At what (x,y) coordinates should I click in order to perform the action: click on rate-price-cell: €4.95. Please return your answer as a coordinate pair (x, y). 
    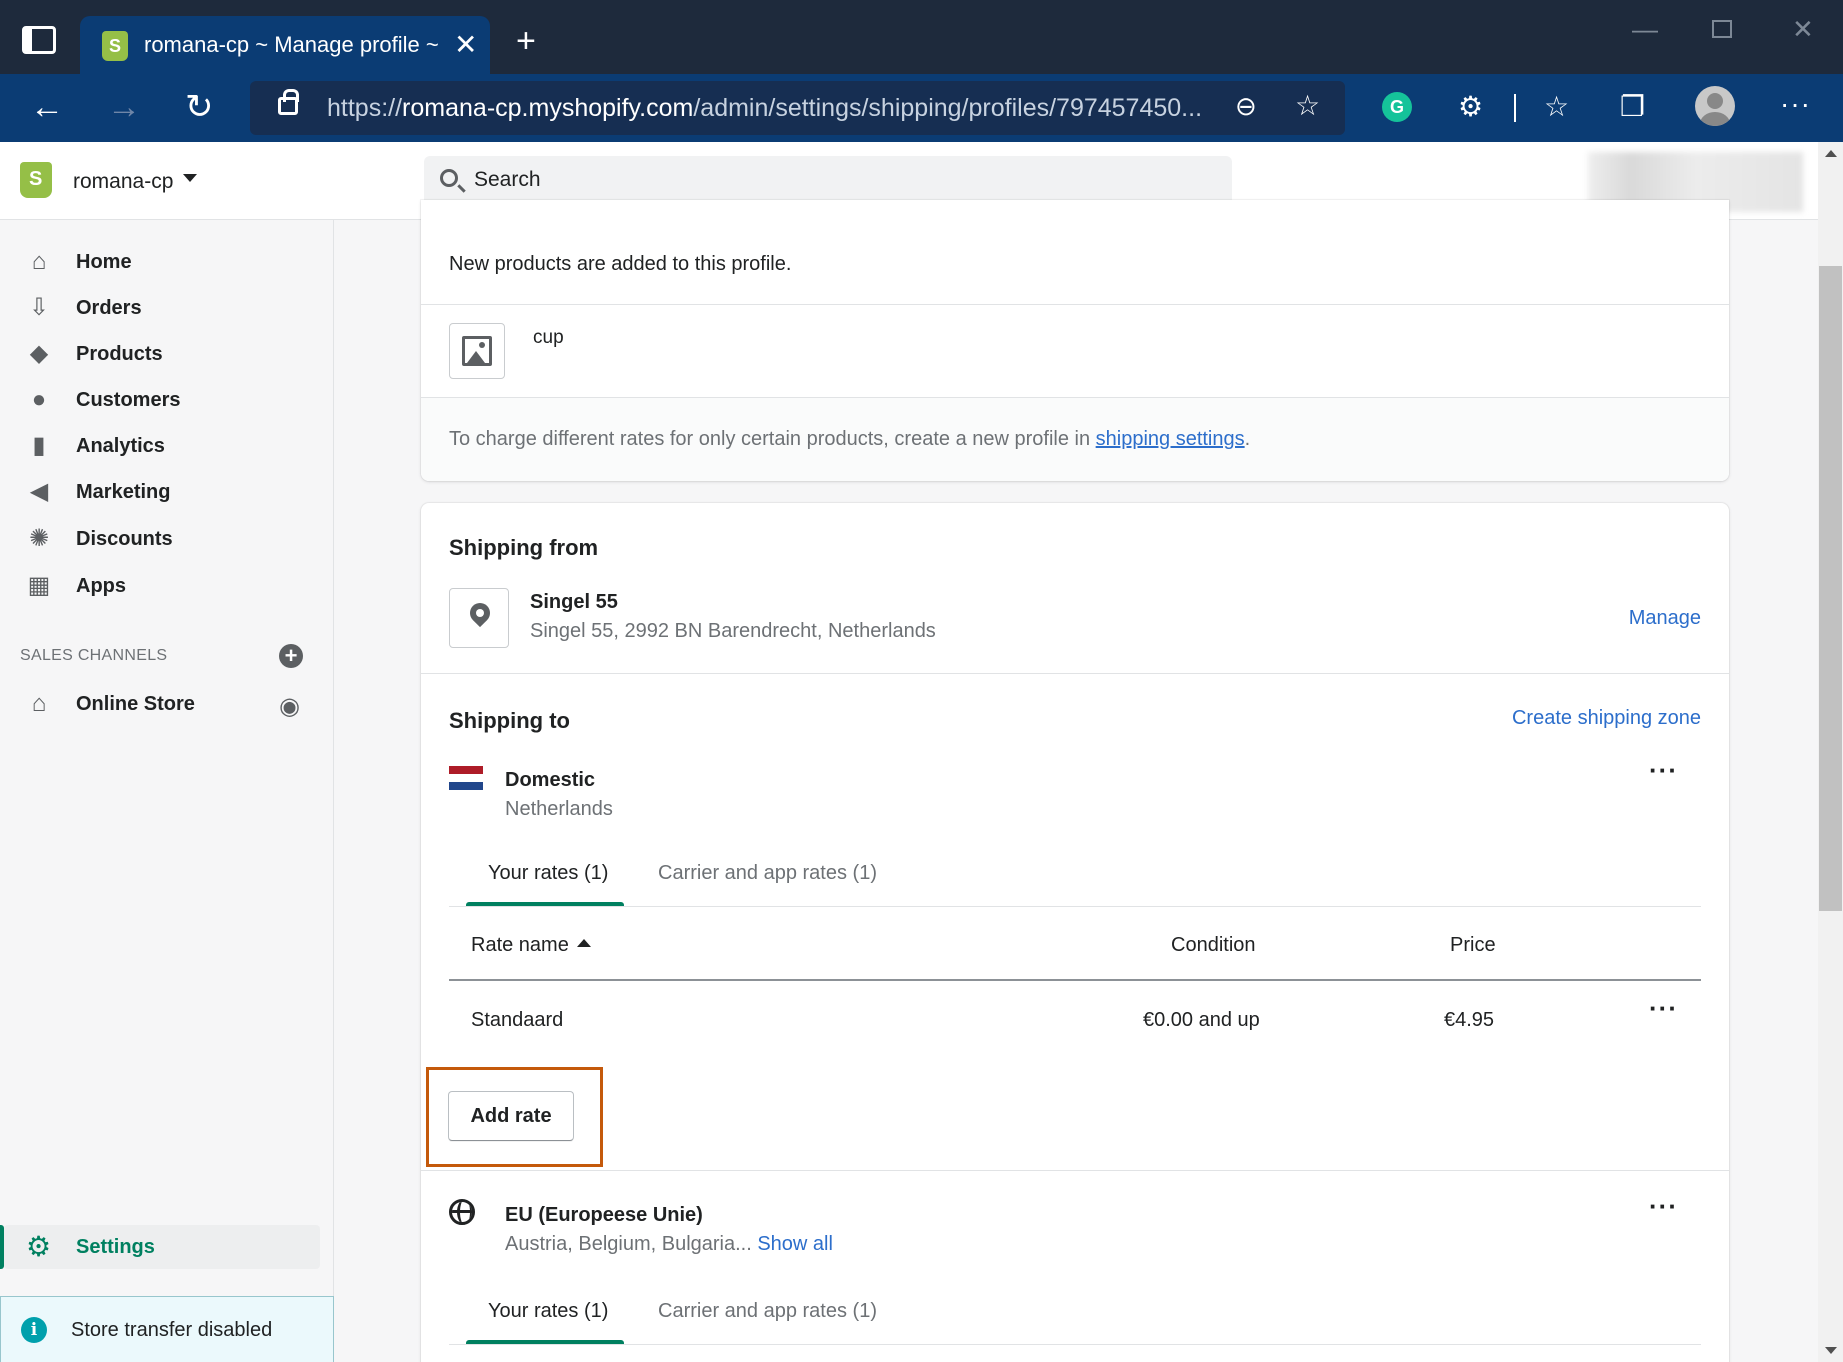
    Looking at the image, I should click on (1469, 1020).